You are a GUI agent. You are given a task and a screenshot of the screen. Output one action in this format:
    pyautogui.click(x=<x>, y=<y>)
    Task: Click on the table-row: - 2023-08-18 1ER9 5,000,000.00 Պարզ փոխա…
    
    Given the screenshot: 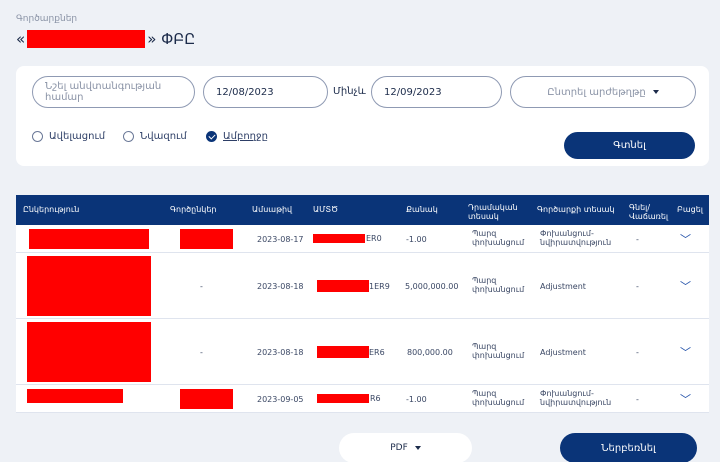 What is the action you would take?
    pyautogui.click(x=362, y=286)
    